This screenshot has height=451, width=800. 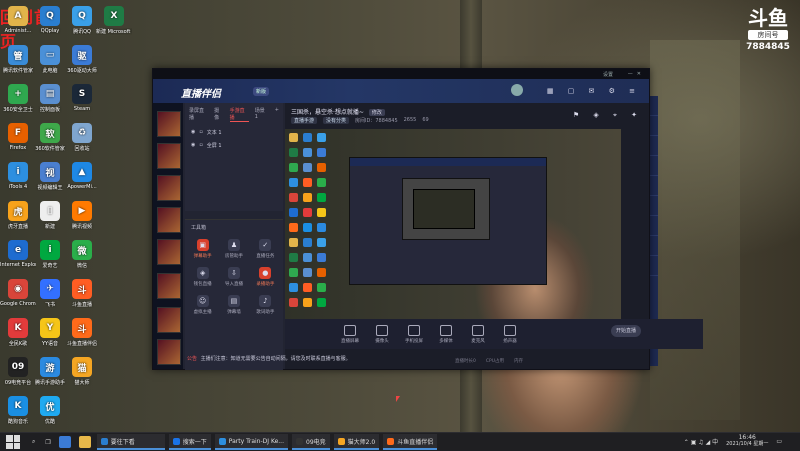 I want to click on desktop-icon: ◉ Google Chrome, so click(x=18, y=293).